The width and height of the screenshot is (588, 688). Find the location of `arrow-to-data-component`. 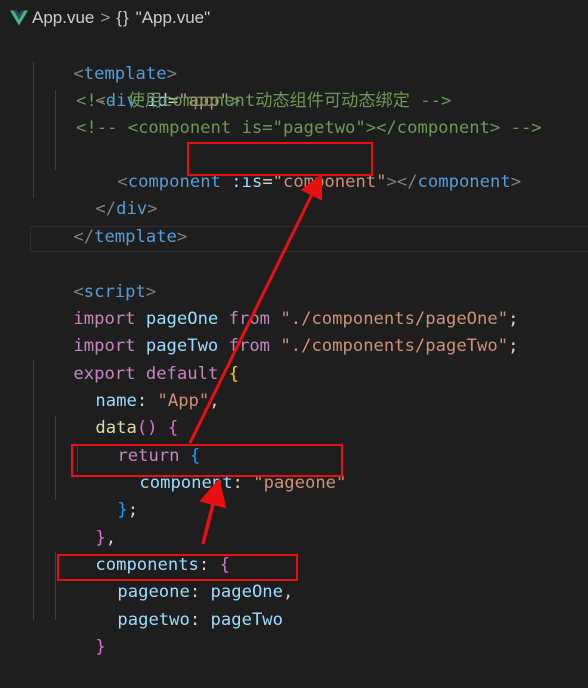

arrow-to-data-component is located at coordinates (213, 511).